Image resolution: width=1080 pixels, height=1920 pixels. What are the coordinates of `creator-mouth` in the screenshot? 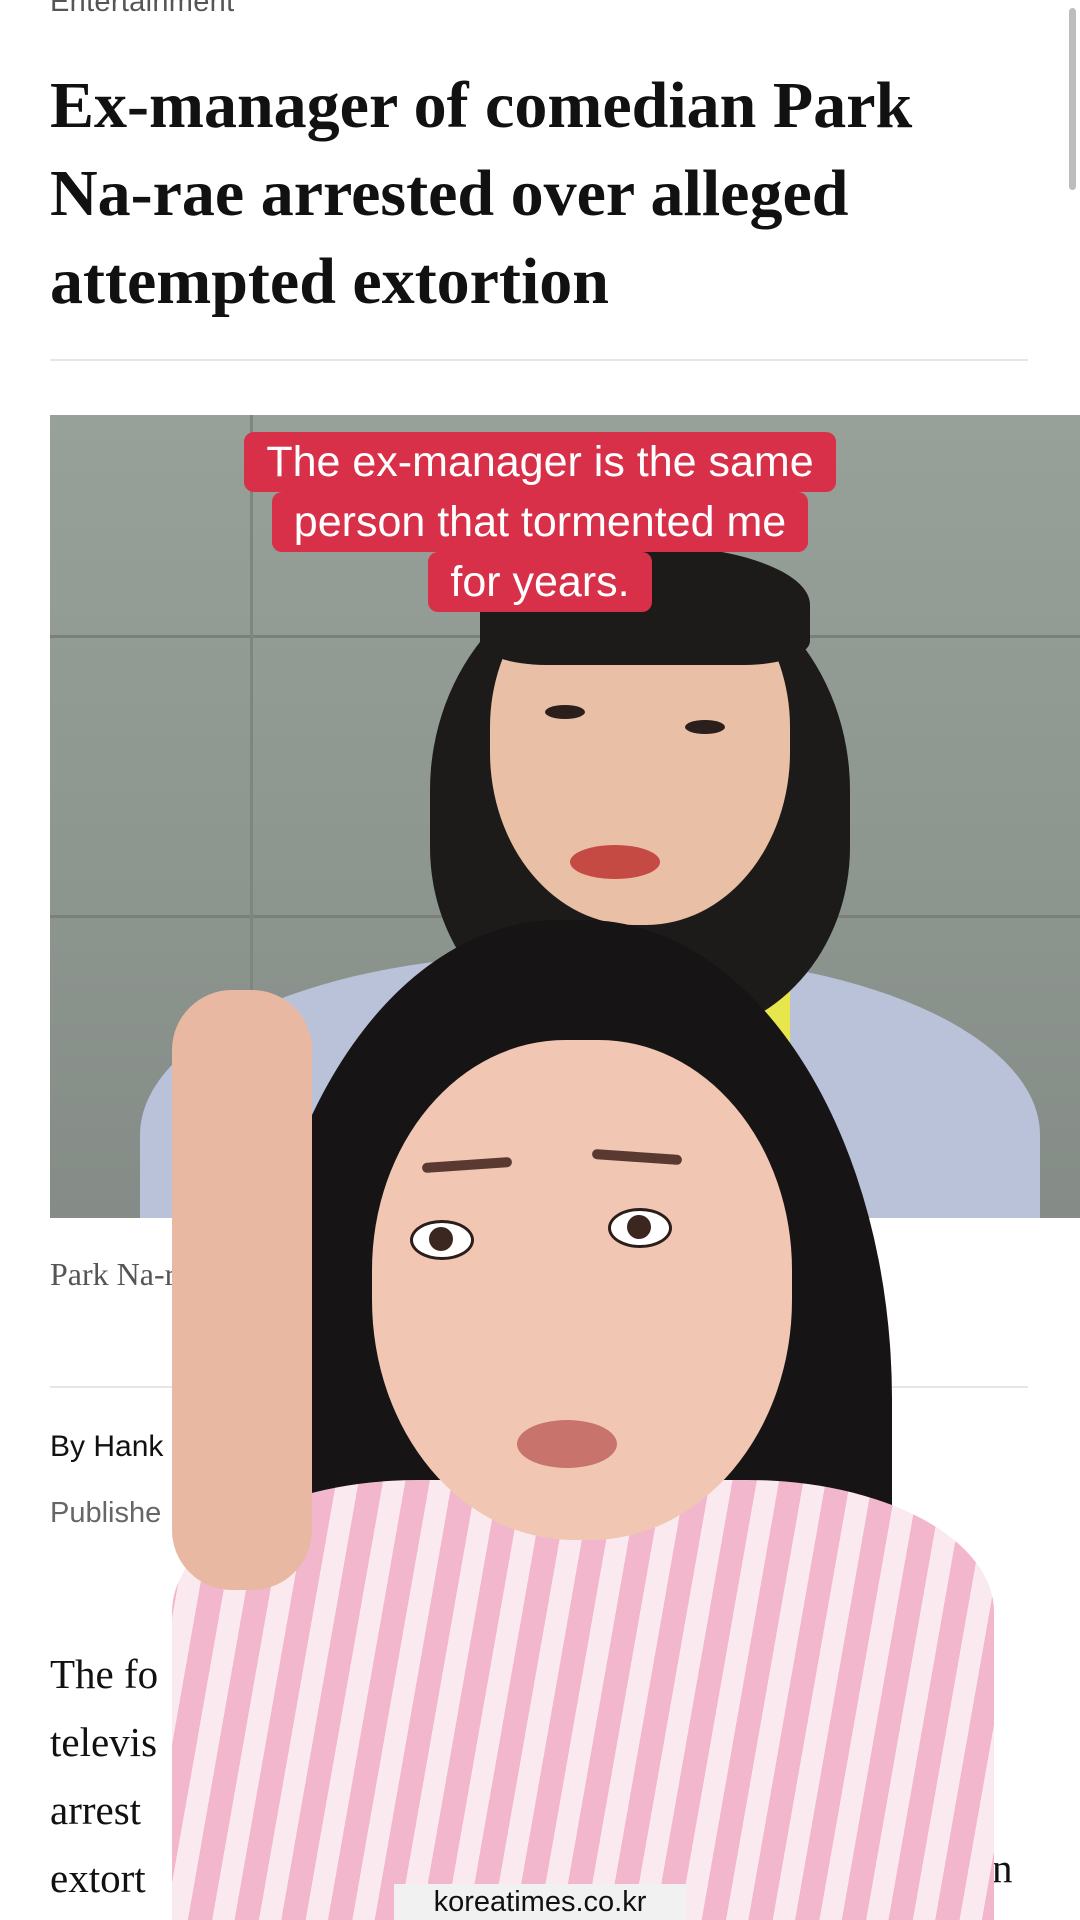 It's located at (567, 1444).